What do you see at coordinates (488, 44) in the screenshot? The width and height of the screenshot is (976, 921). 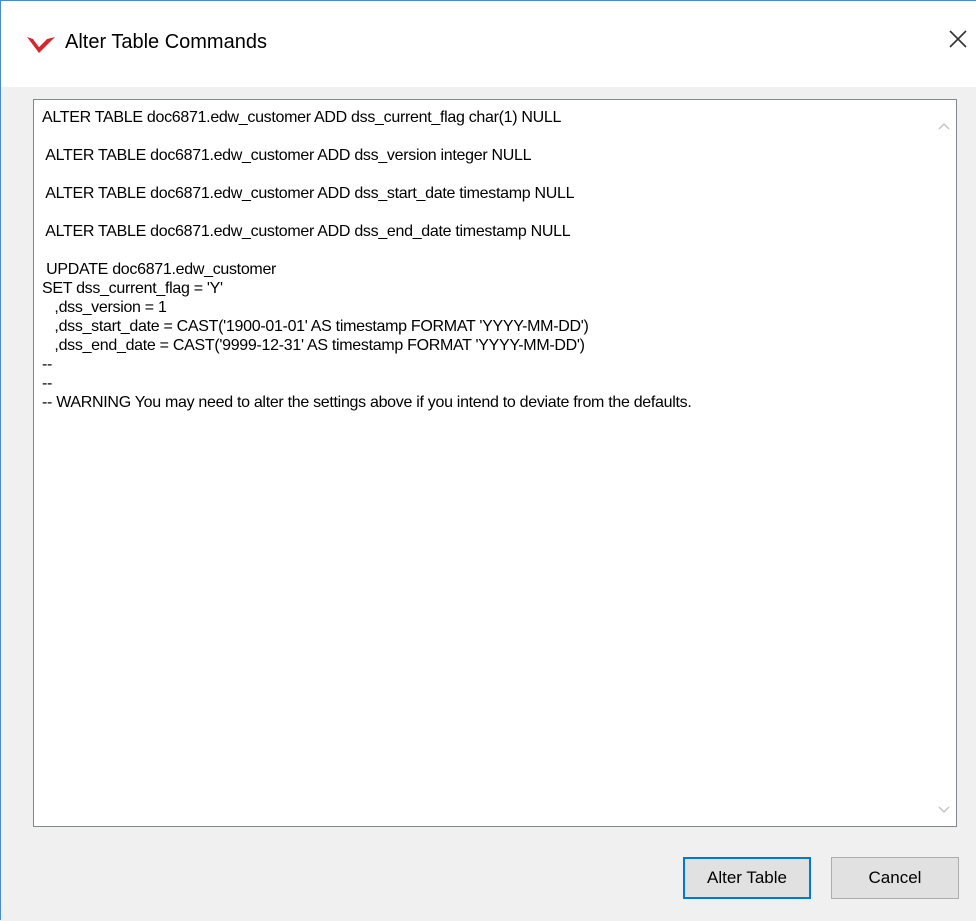 I see `title-bar: Alter Table Commands` at bounding box center [488, 44].